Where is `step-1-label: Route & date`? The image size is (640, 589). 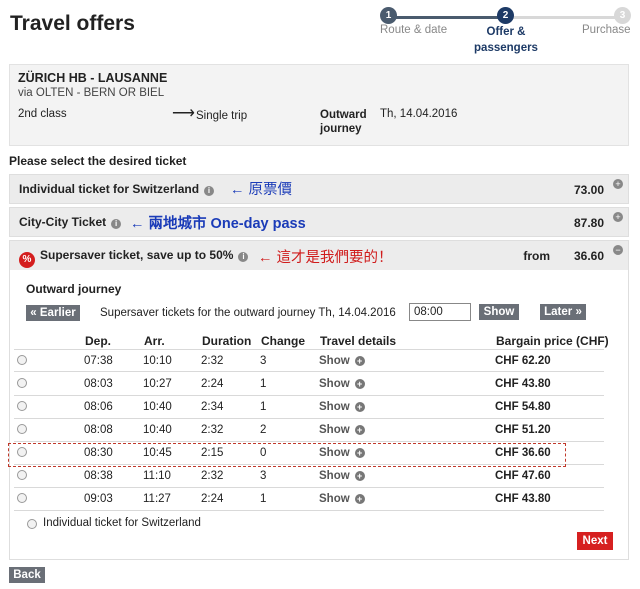
step-1-label: Route & date is located at coordinates (413, 30).